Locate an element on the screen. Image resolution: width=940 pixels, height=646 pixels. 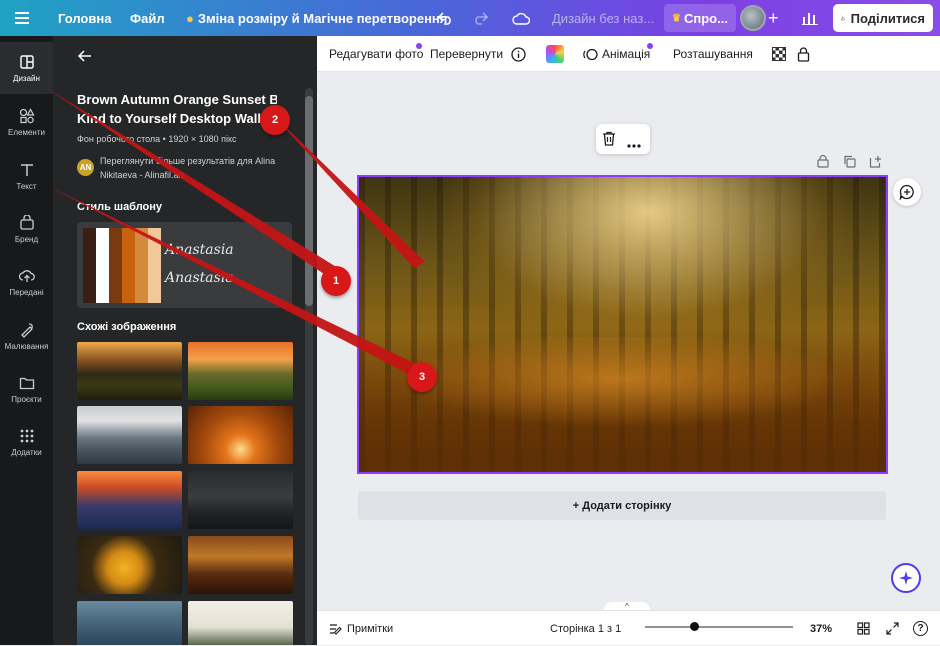
apps-icon is located at coordinates (26, 435).